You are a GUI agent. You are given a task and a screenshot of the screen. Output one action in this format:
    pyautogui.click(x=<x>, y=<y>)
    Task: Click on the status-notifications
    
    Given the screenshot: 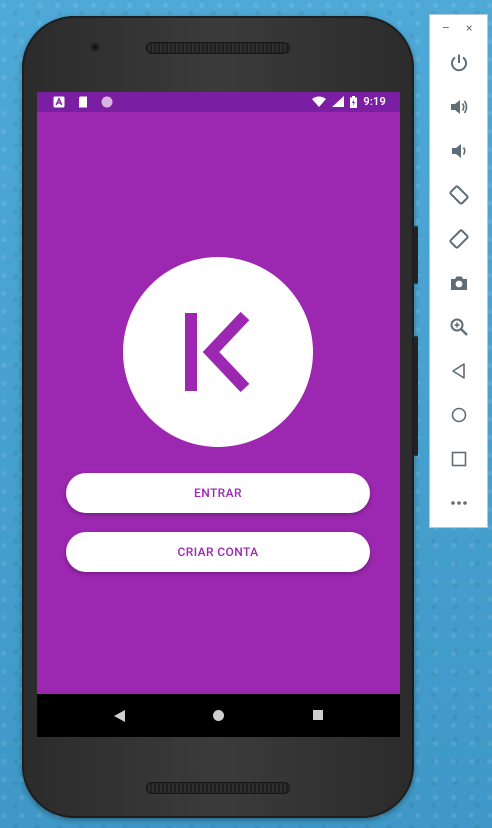 What is the action you would take?
    pyautogui.click(x=83, y=102)
    